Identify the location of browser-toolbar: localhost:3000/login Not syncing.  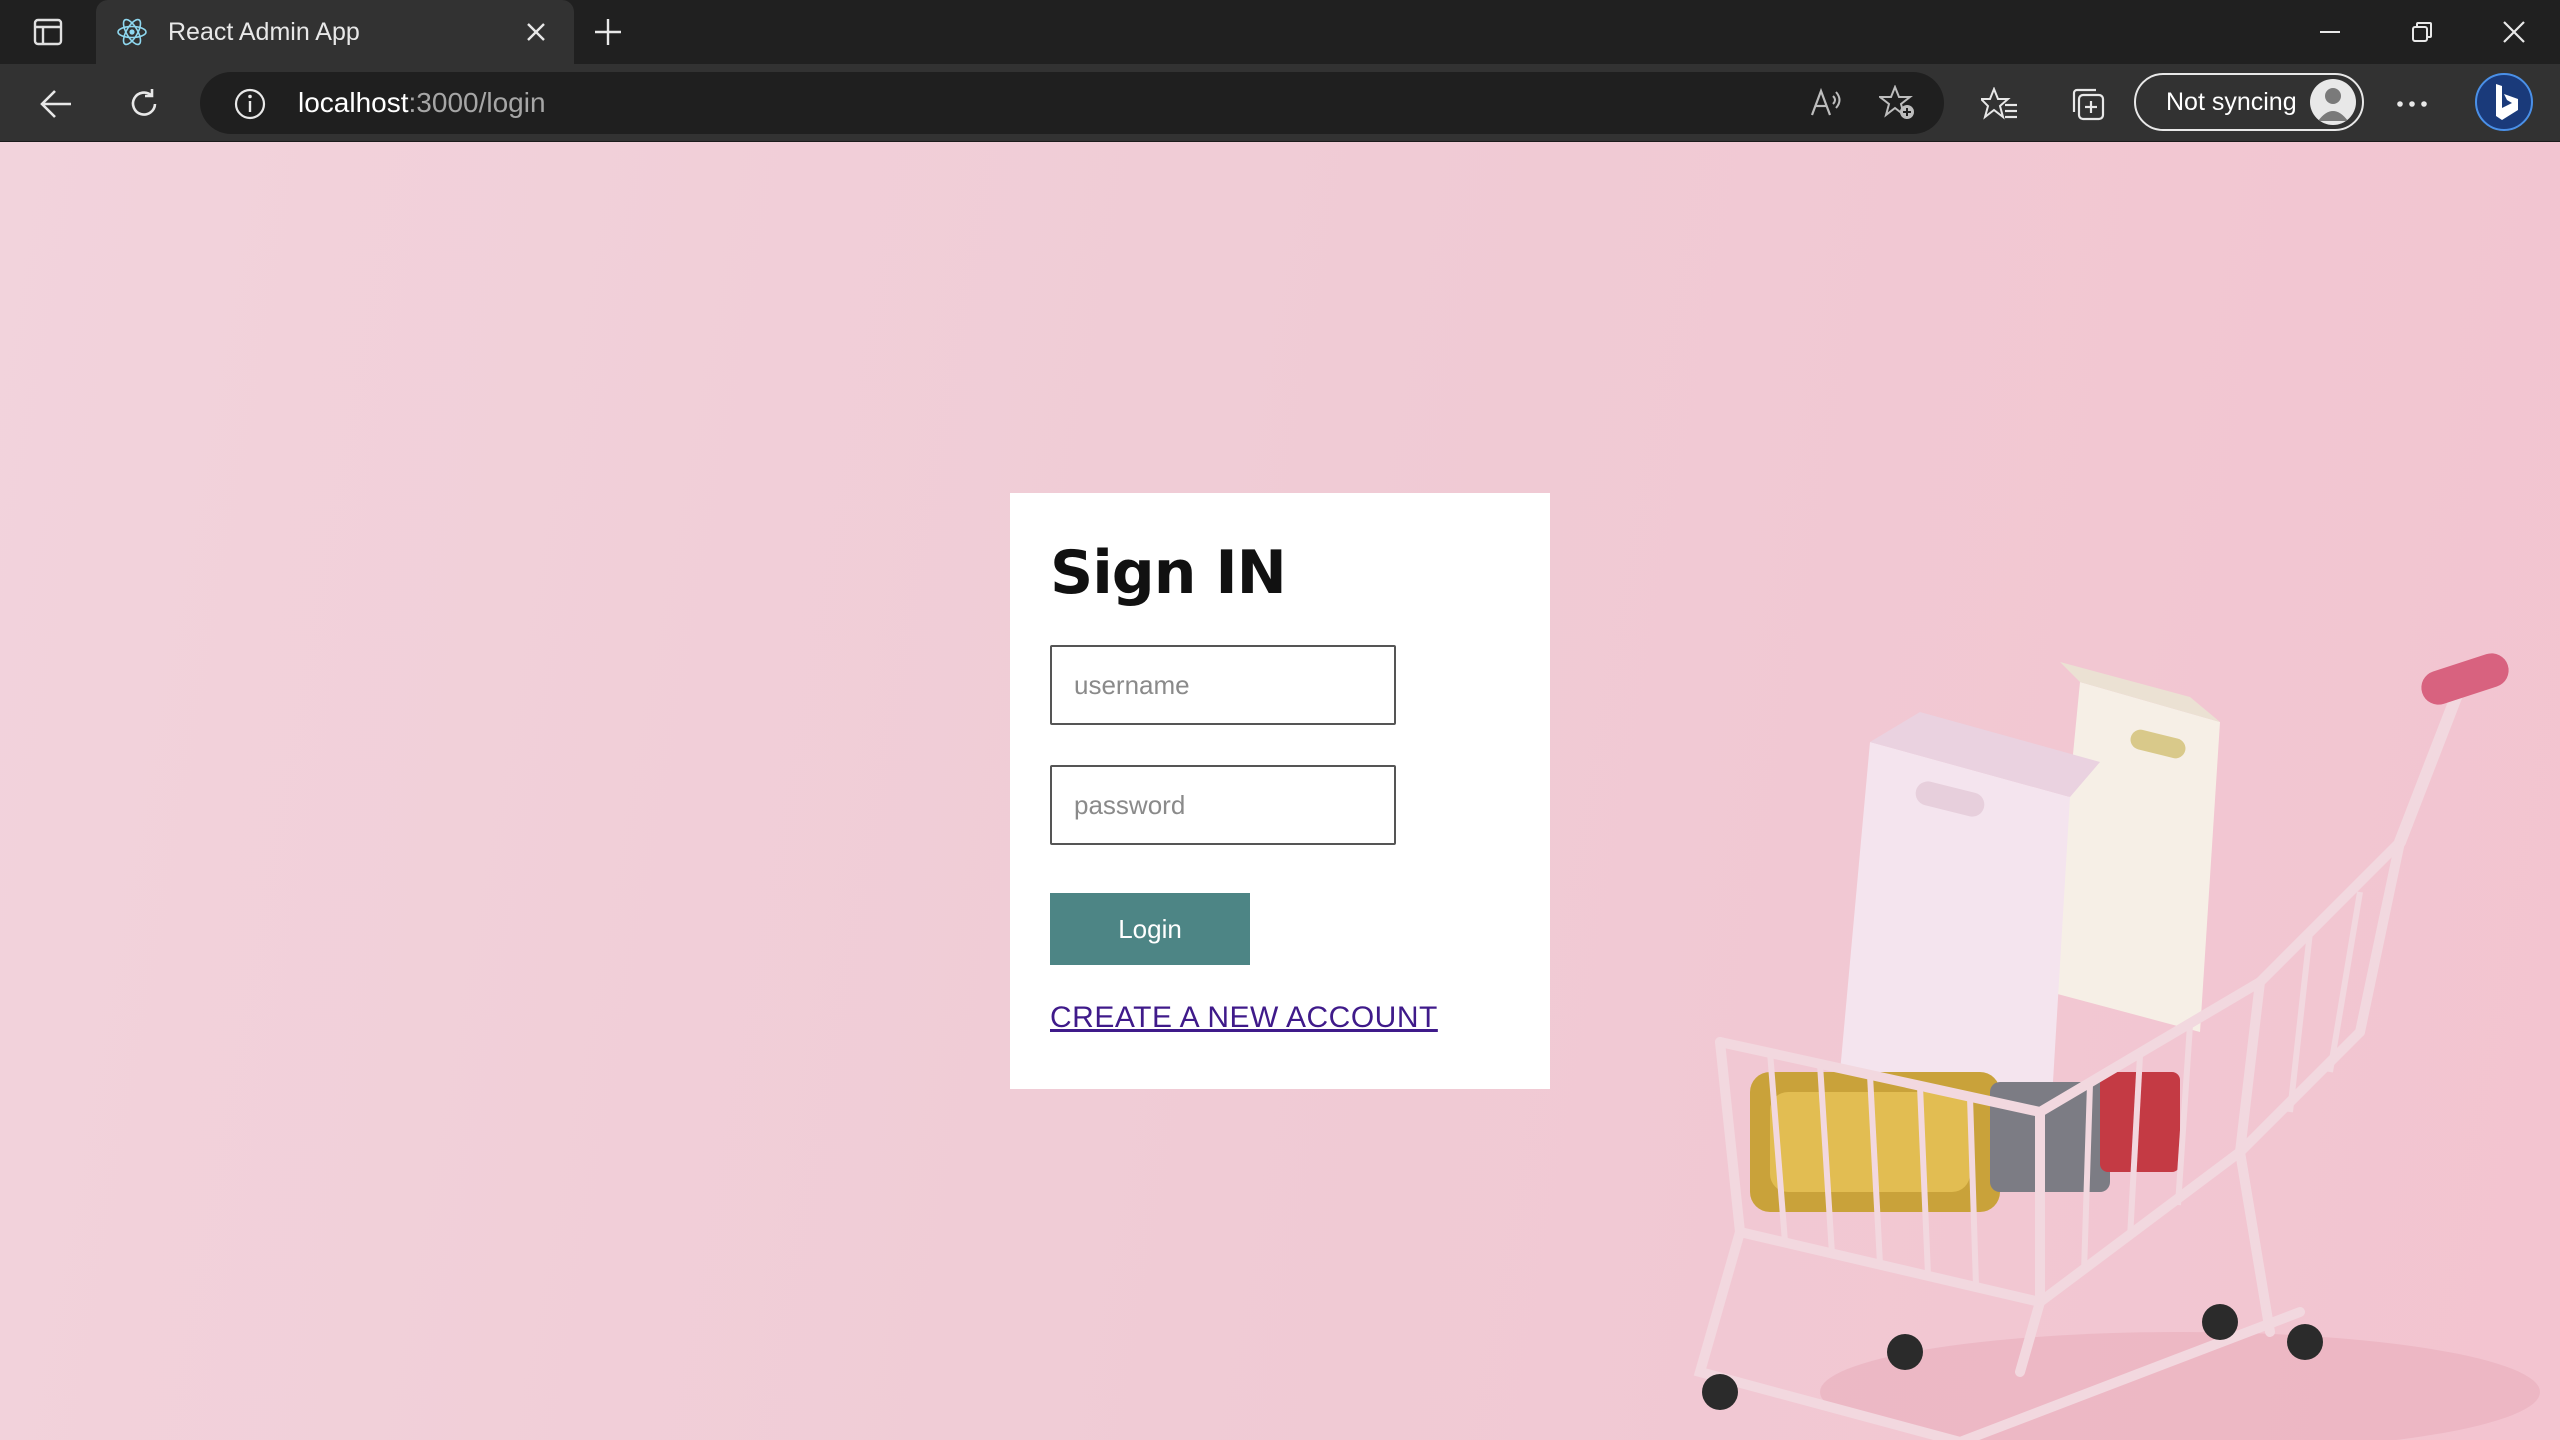
(1280, 103).